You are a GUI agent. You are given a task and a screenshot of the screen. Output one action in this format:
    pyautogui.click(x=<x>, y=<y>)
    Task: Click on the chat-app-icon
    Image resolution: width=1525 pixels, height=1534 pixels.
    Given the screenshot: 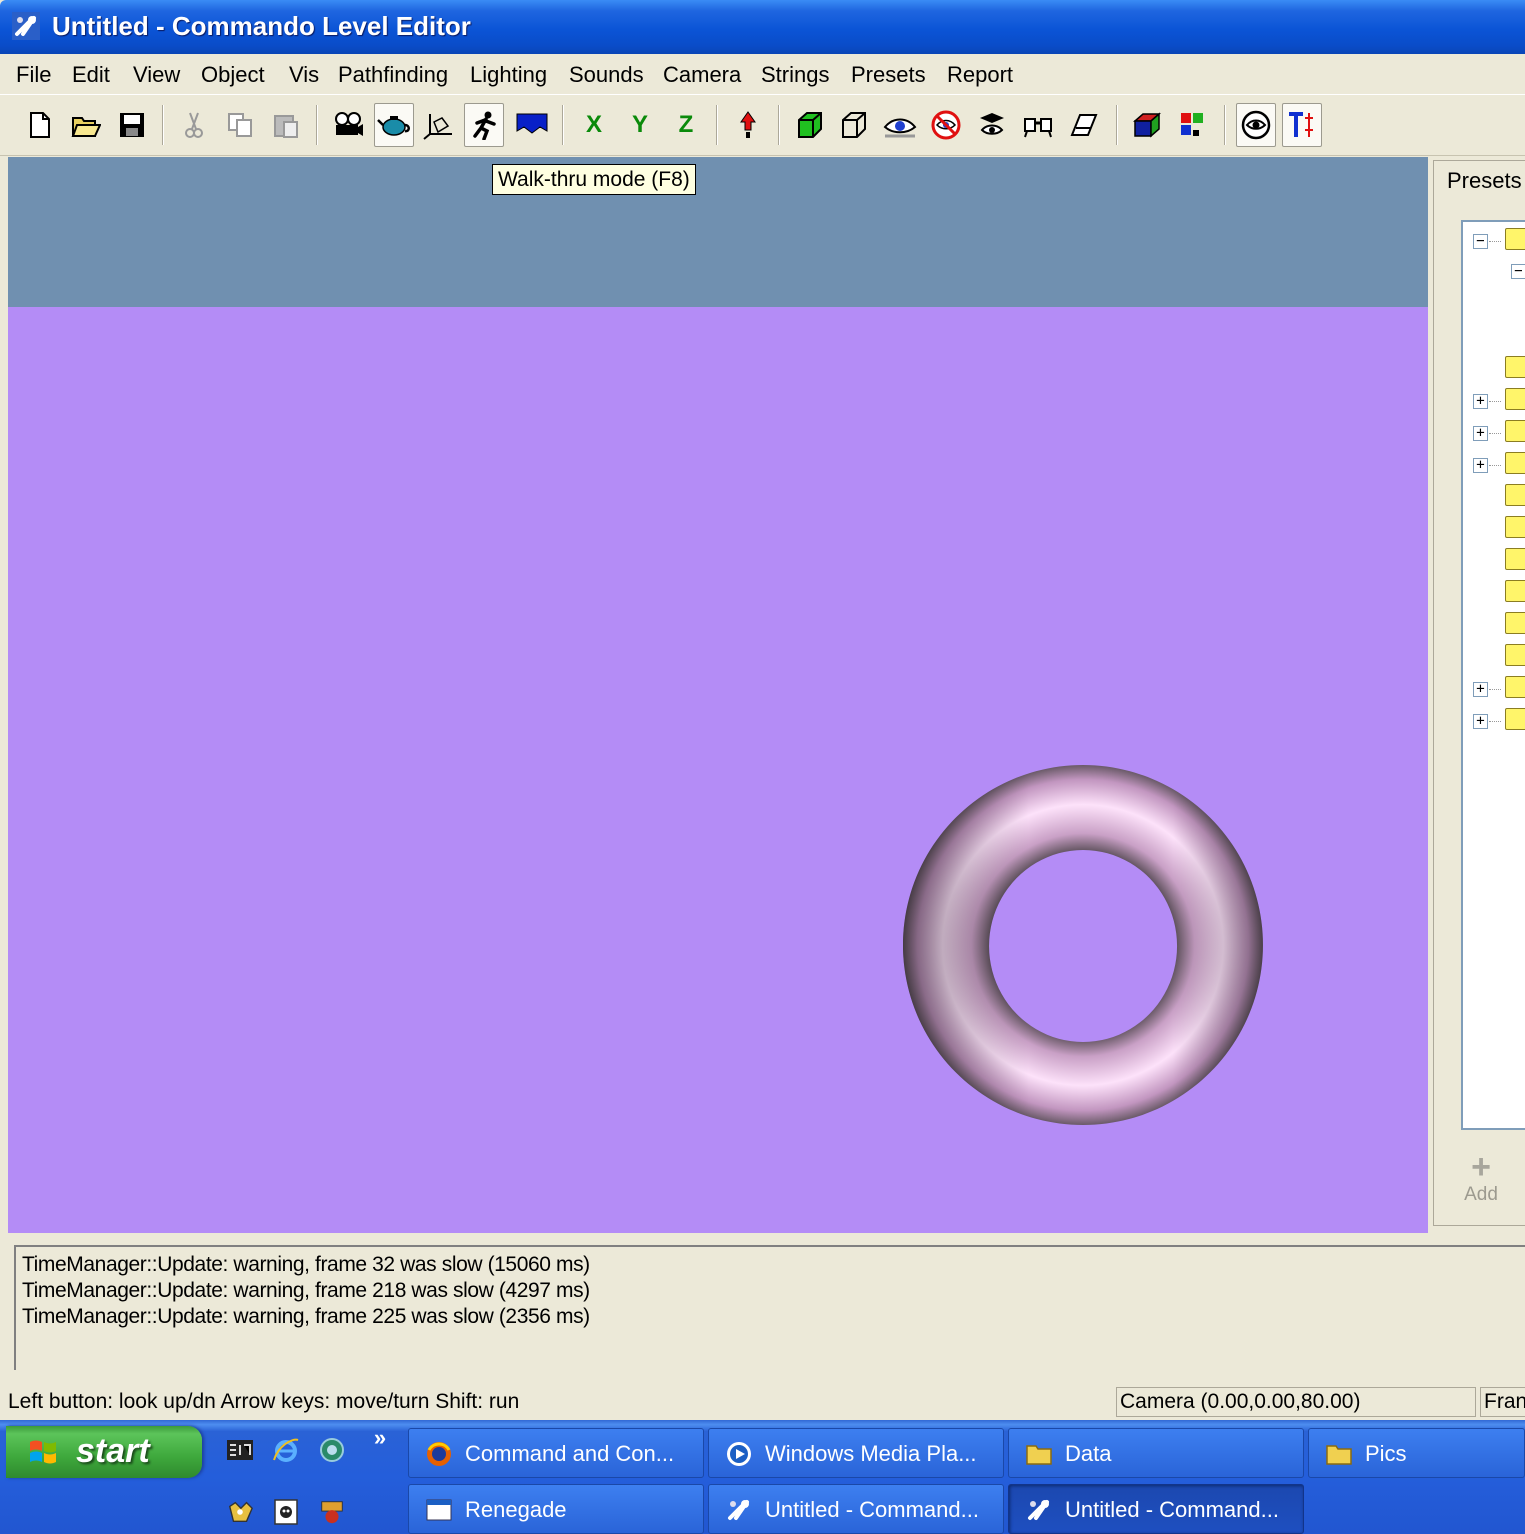 What is the action you would take?
    pyautogui.click(x=332, y=1512)
    